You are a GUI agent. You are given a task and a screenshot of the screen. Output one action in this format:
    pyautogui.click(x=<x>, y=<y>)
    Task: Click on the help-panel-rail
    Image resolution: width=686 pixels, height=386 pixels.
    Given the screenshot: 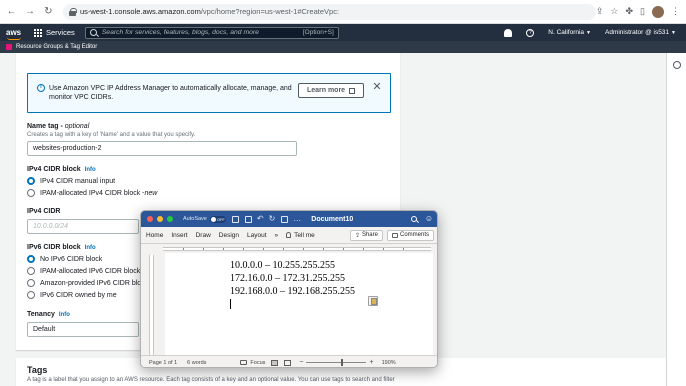 What is the action you would take?
    pyautogui.click(x=676, y=219)
    